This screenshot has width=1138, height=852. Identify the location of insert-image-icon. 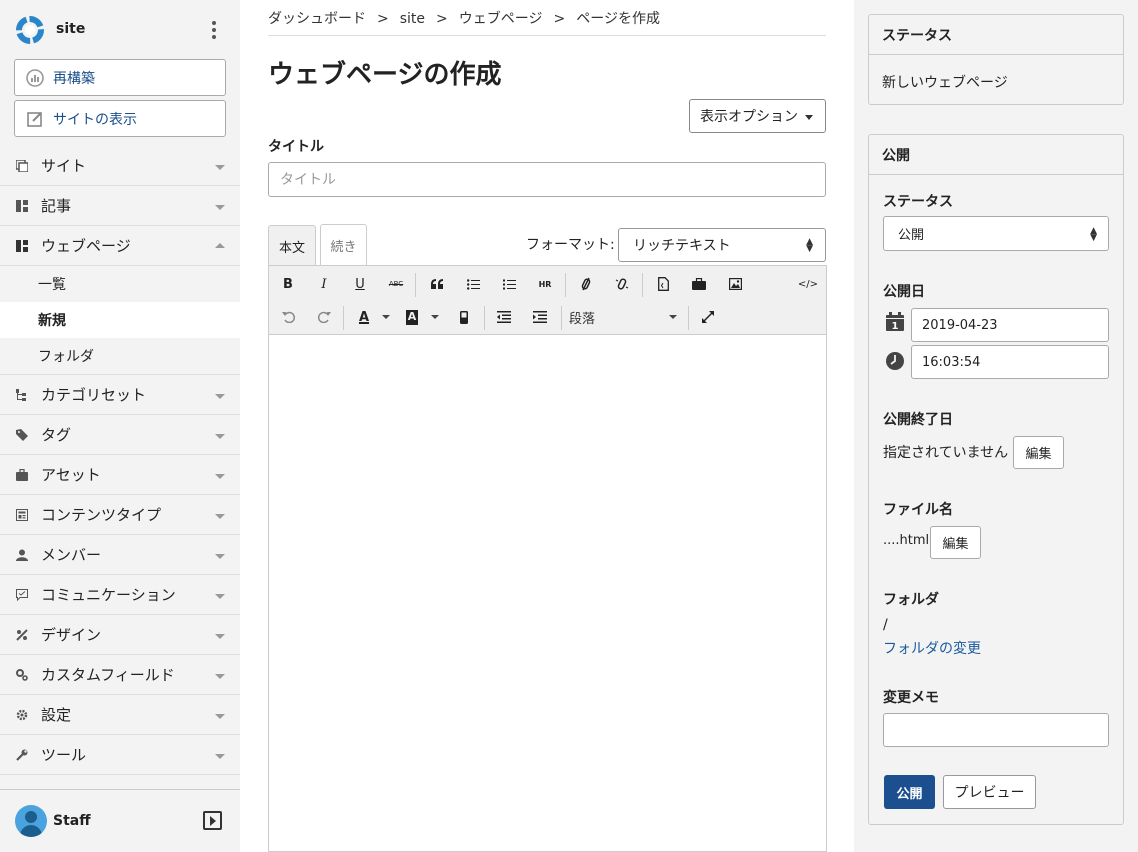
(735, 284).